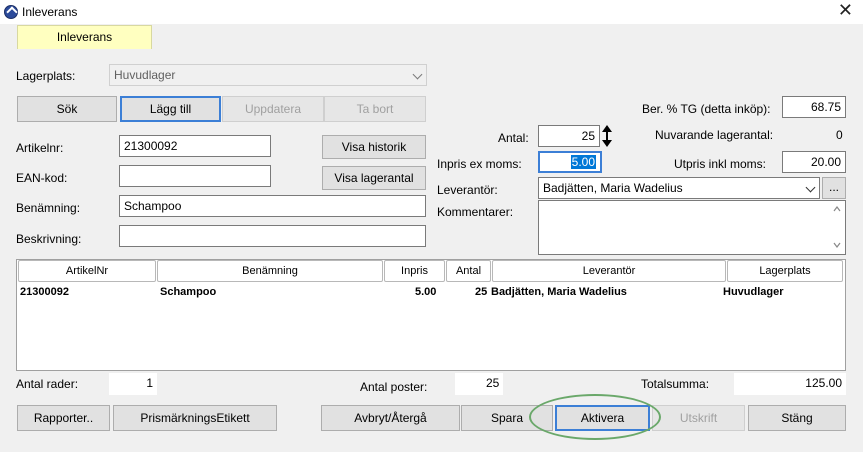  I want to click on window-title: Inleverans, so click(50, 12).